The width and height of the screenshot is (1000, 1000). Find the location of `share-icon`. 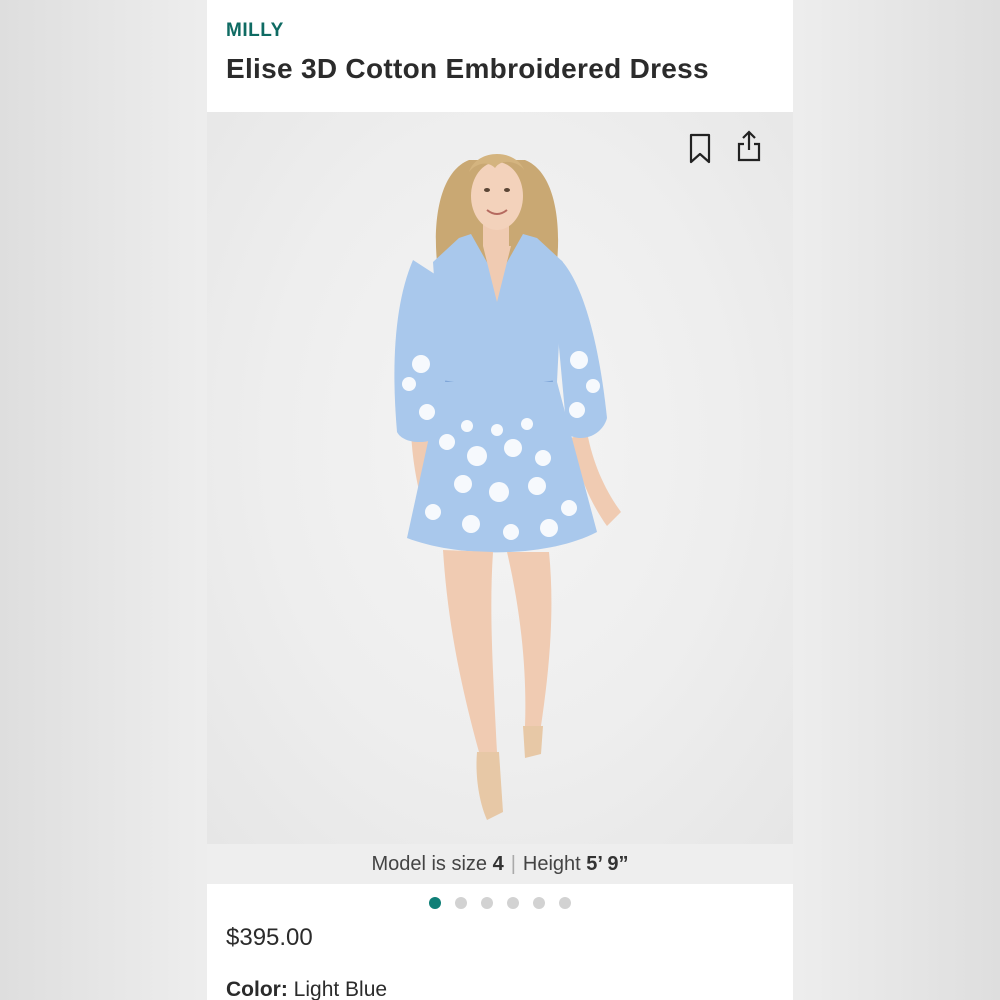

share-icon is located at coordinates (749, 146).